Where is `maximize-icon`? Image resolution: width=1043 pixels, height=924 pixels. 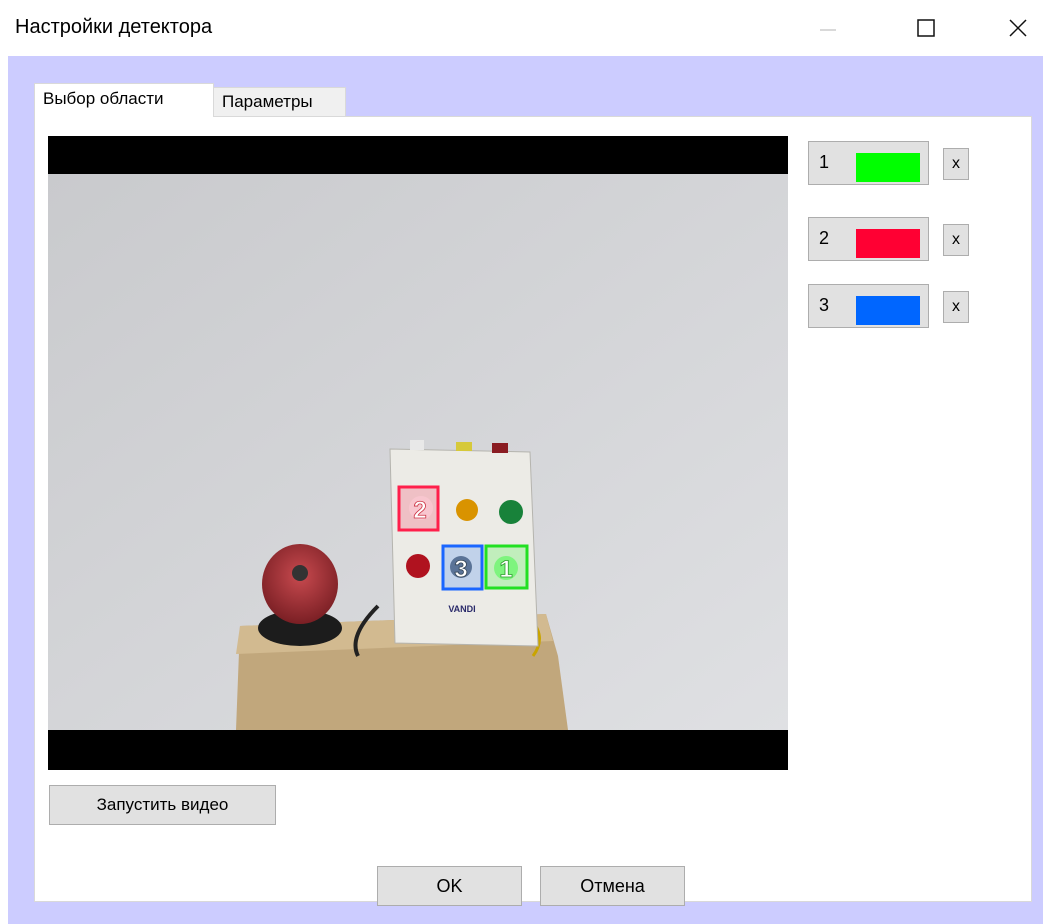 maximize-icon is located at coordinates (926, 28).